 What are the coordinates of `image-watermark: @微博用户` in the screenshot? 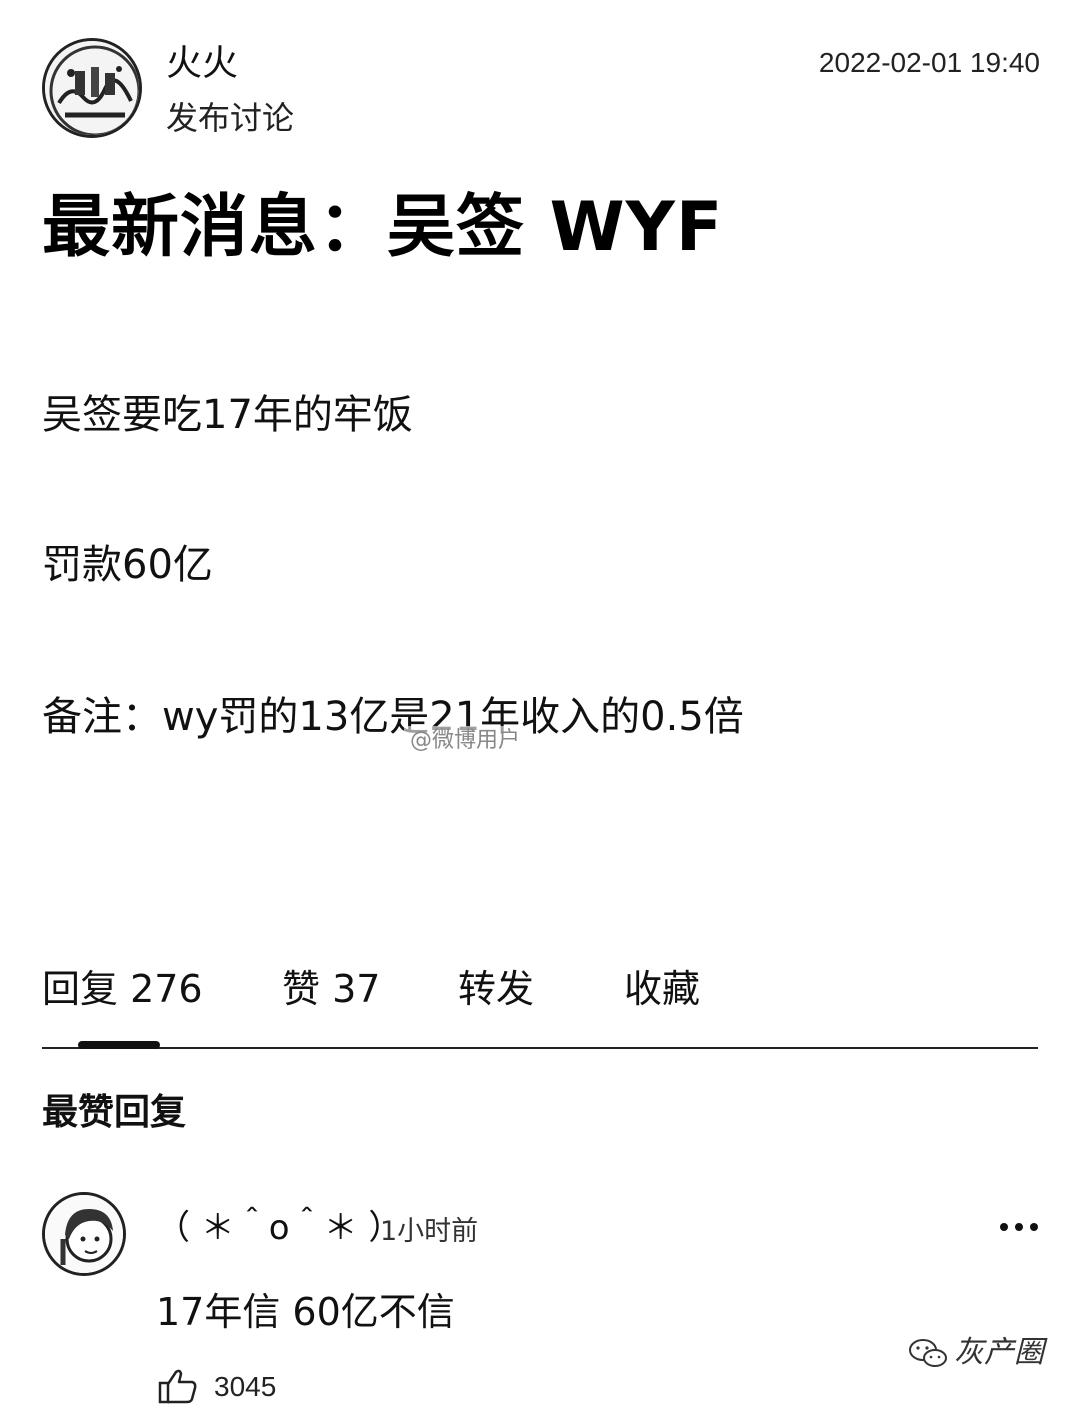 It's located at (465, 741).